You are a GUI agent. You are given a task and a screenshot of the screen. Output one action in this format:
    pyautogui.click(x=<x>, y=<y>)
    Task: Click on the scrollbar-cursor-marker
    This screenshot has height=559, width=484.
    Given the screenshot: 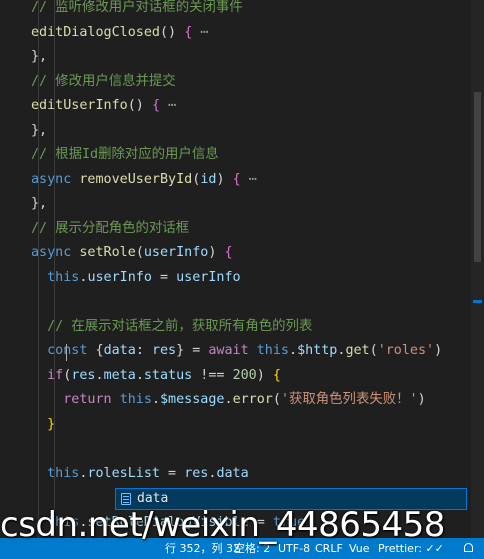 What is the action you would take?
    pyautogui.click(x=477, y=301)
    